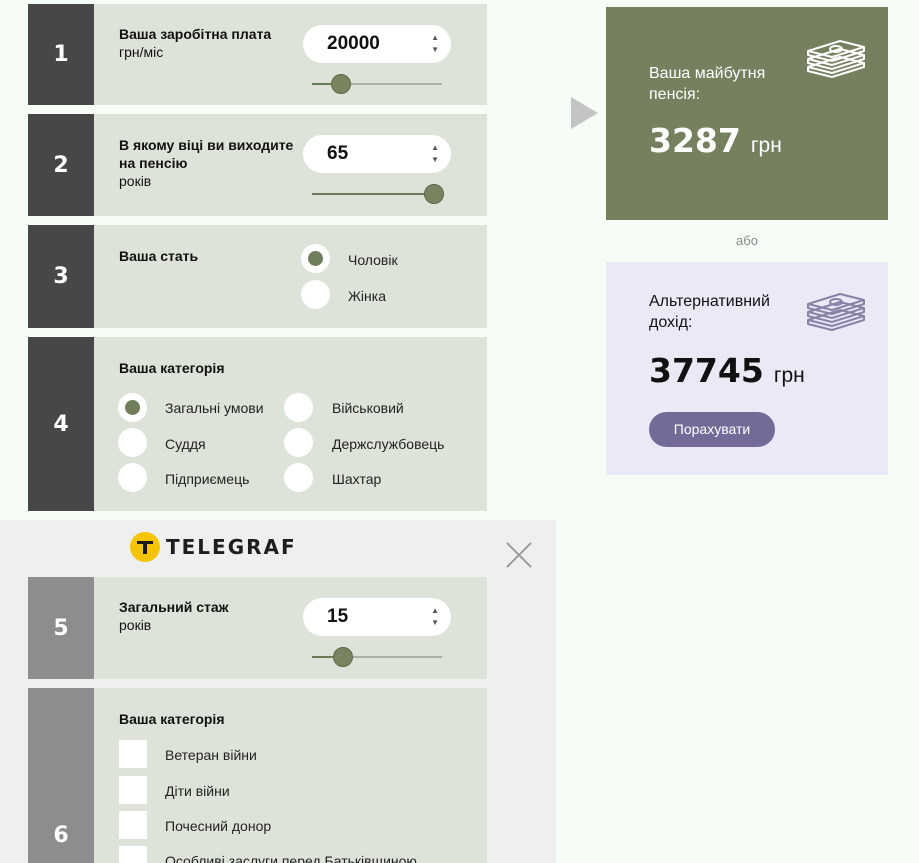  Describe the element at coordinates (695, 140) in the screenshot. I see `pension-amount-value: 3287` at that location.